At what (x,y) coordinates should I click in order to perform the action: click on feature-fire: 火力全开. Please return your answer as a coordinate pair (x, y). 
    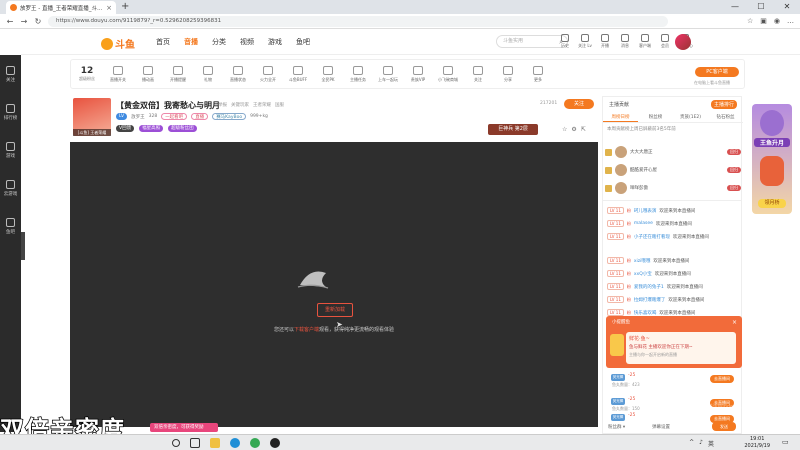
    Looking at the image, I should click on (268, 74).